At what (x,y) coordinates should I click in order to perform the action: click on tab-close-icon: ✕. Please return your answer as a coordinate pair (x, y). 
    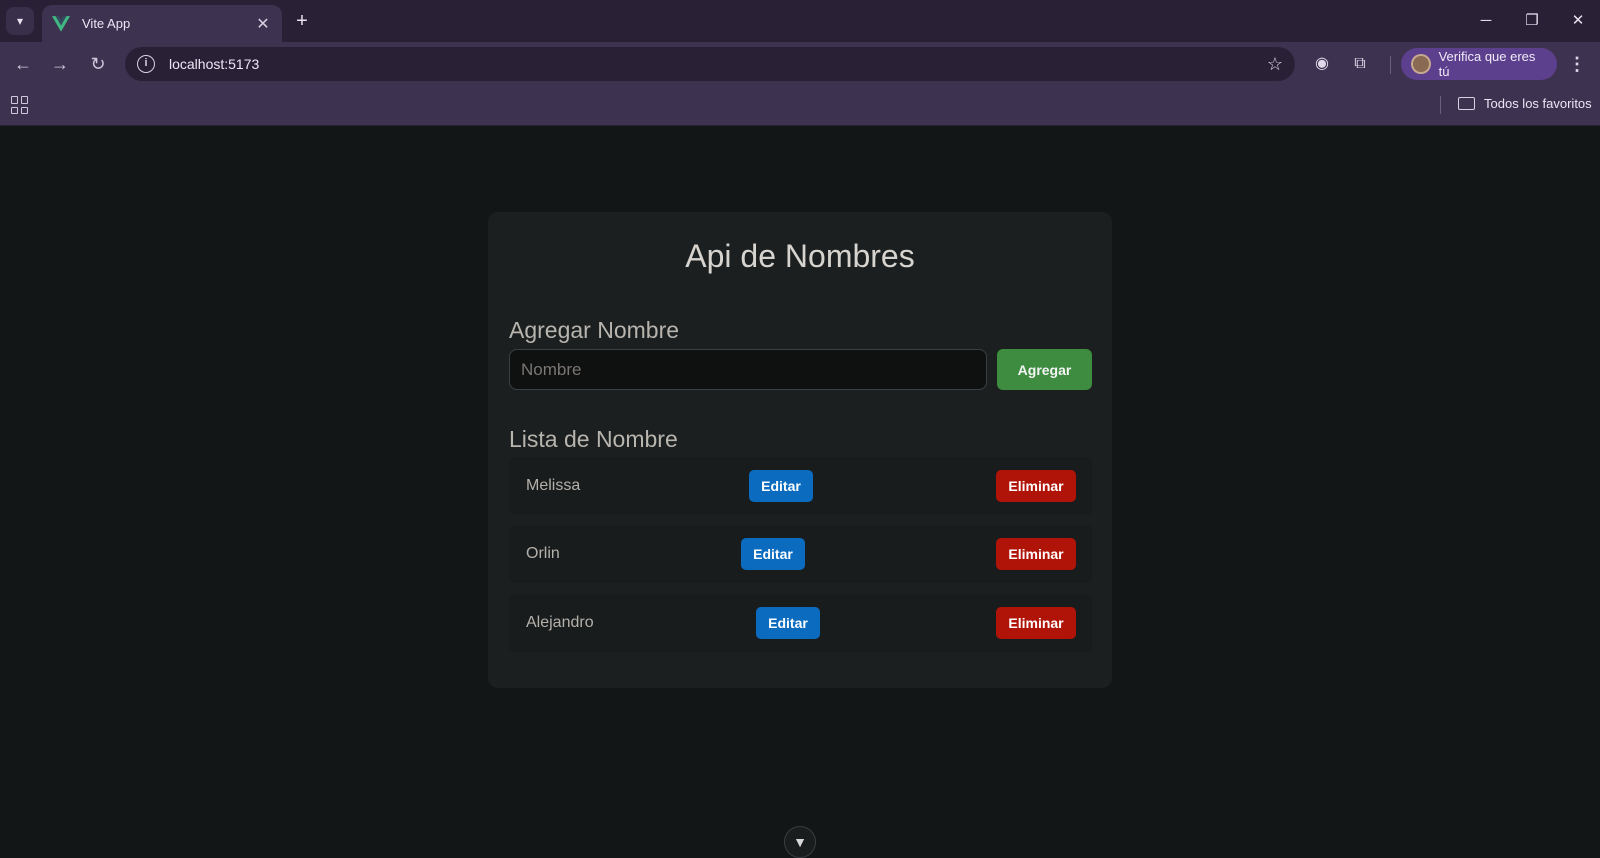
    Looking at the image, I should click on (263, 24).